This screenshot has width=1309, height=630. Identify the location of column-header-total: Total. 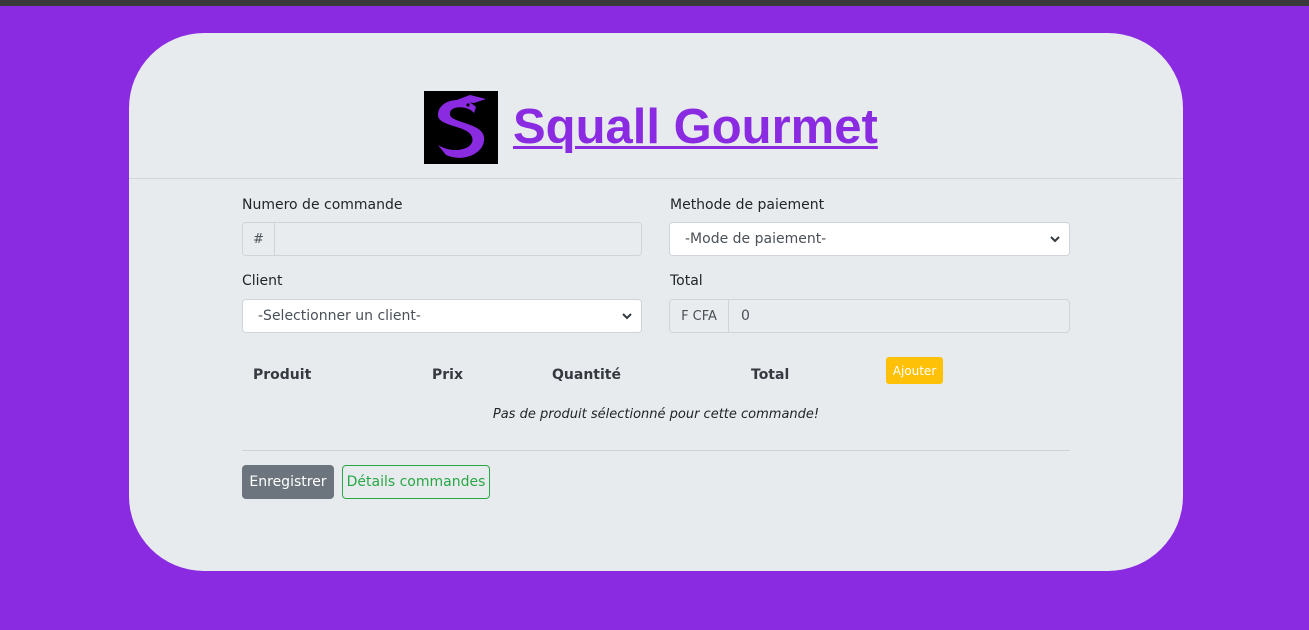
(770, 375).